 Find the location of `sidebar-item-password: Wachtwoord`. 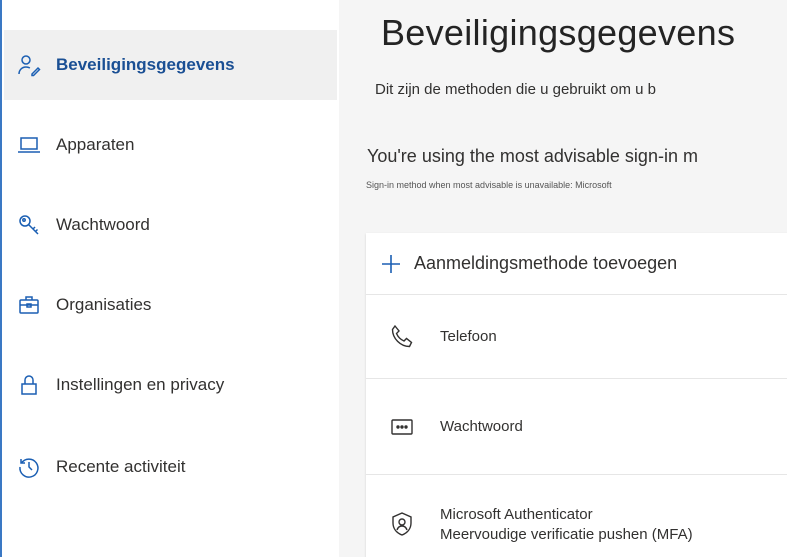

sidebar-item-password: Wachtwoord is located at coordinates (170, 225).